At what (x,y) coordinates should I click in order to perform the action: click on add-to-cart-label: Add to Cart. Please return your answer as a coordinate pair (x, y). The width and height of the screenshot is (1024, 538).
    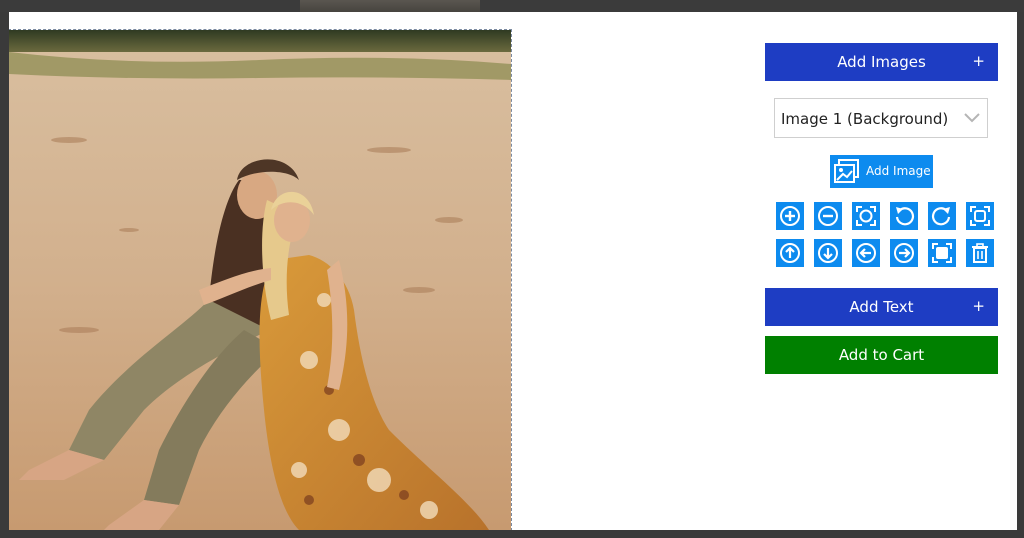
    Looking at the image, I should click on (881, 355).